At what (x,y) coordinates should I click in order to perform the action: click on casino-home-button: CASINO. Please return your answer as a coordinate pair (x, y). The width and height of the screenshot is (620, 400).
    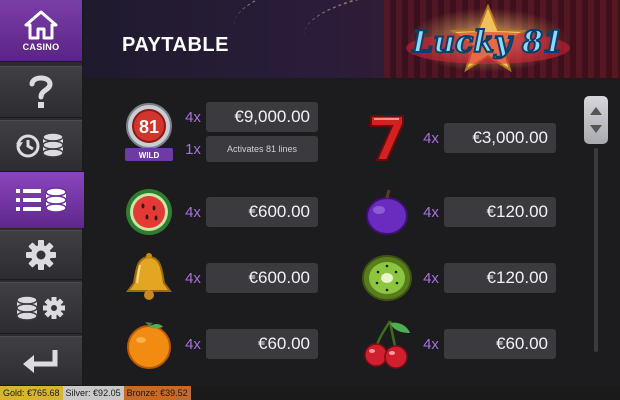
    Looking at the image, I should click on (41, 31).